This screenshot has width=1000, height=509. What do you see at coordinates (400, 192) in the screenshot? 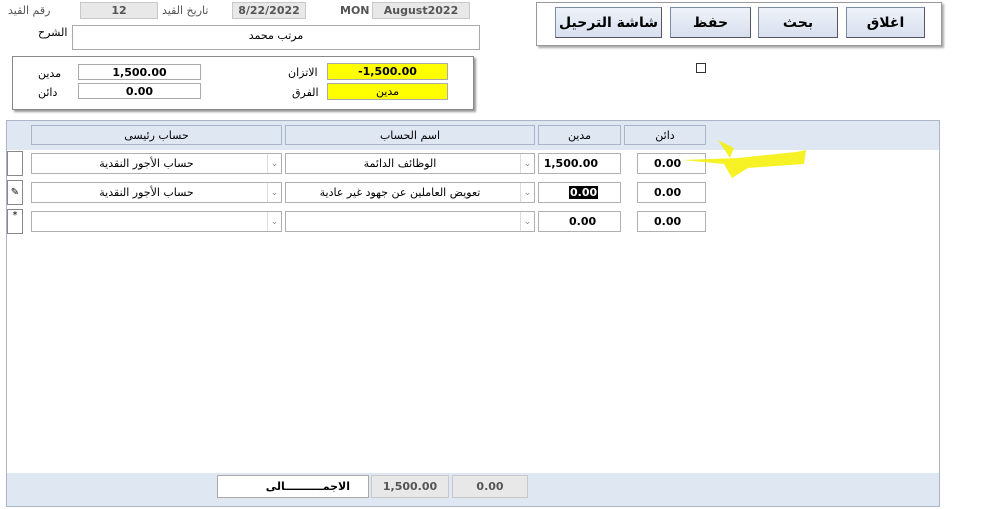
I see `account-name-value: تعويض العاملين عن جهود غير عادية` at bounding box center [400, 192].